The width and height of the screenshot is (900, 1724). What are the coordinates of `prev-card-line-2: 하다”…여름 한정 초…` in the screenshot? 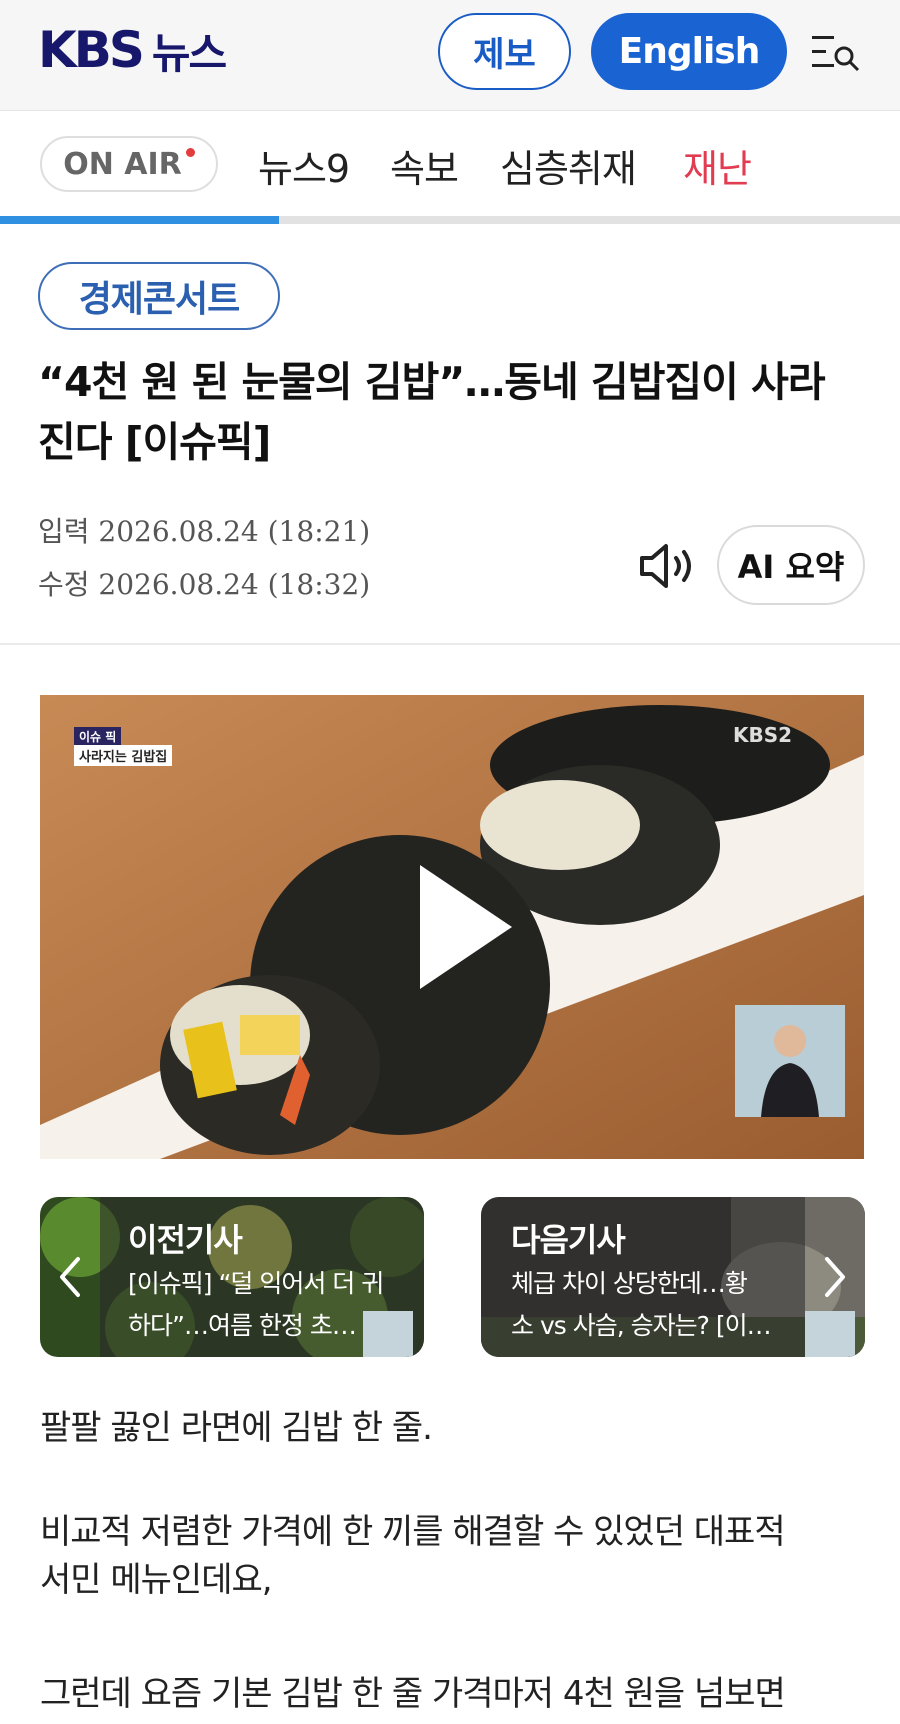 It's located at (242, 1325).